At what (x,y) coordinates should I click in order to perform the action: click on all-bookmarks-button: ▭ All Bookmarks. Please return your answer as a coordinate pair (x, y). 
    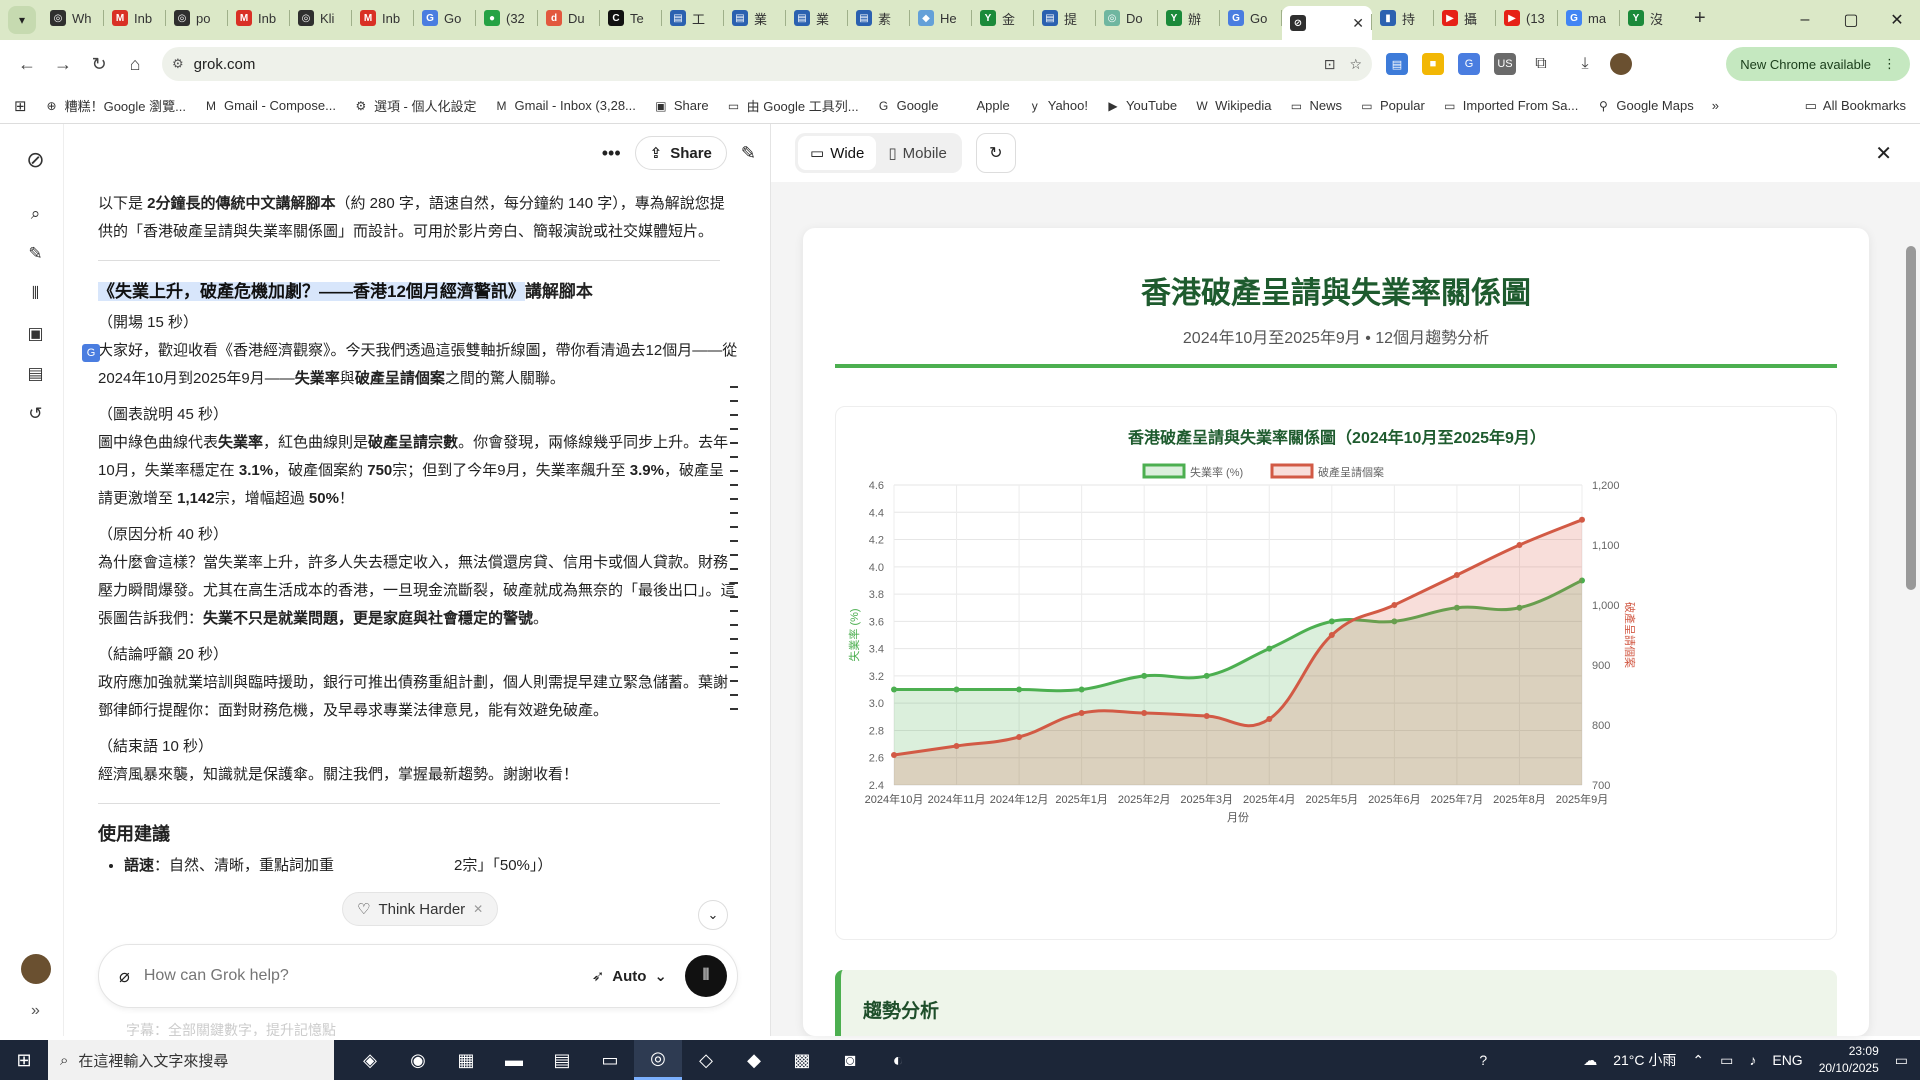
    Looking at the image, I should click on (1855, 106).